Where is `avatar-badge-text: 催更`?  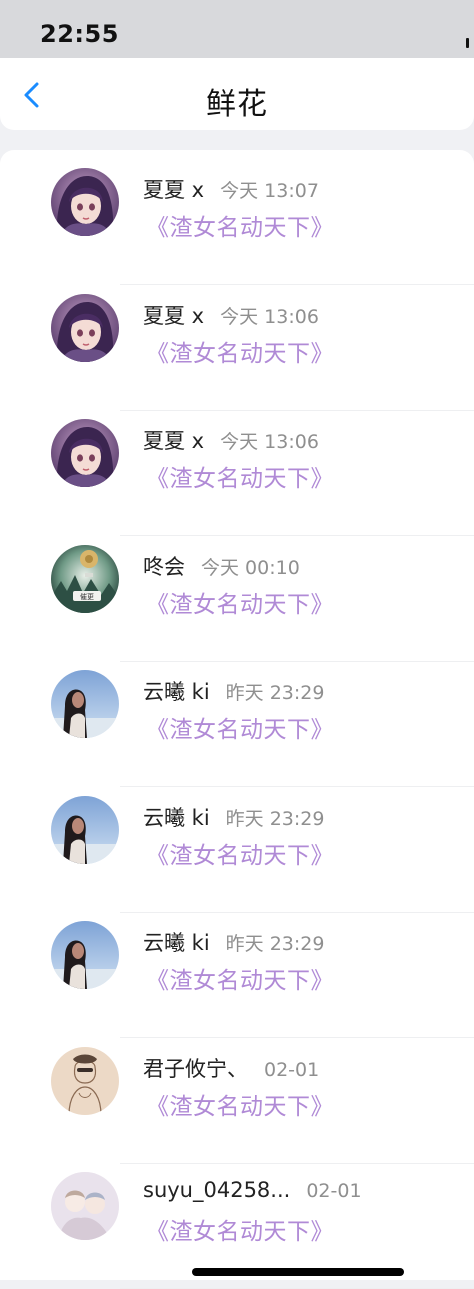
avatar-badge-text: 催更 is located at coordinates (87, 596).